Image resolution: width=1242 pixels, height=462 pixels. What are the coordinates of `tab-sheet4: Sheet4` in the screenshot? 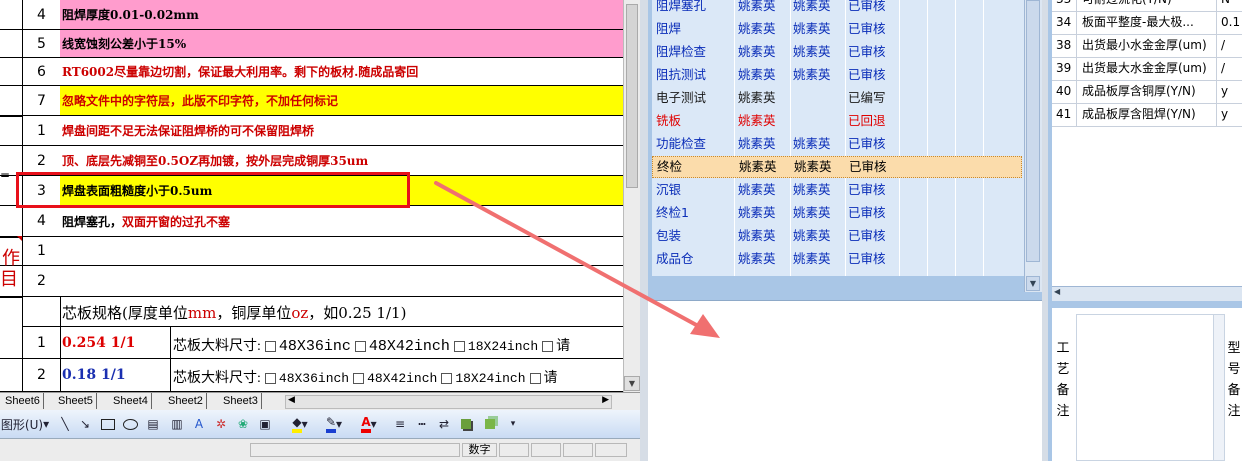 It's located at (131, 401).